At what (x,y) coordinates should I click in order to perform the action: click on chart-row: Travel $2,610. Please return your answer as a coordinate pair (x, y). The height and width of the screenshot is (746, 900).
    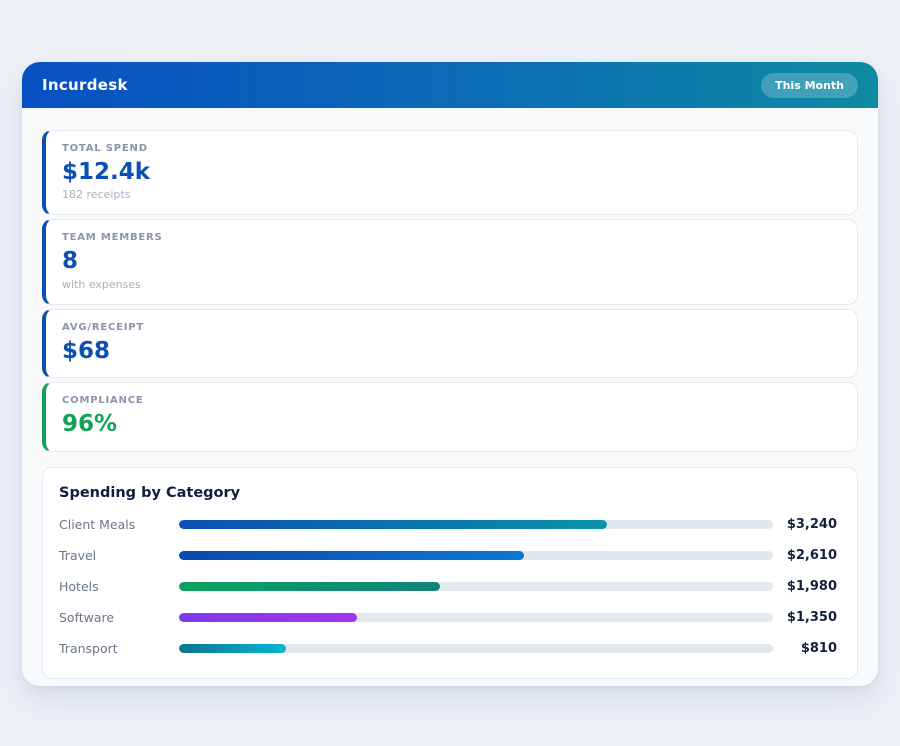
    Looking at the image, I should click on (448, 555).